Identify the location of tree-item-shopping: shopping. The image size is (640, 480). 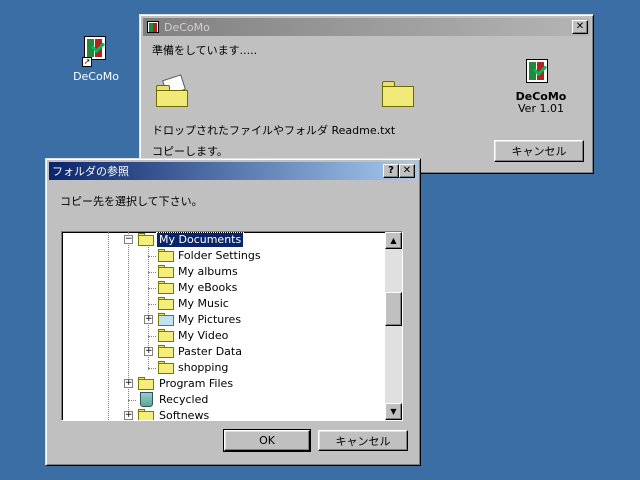
(212, 368).